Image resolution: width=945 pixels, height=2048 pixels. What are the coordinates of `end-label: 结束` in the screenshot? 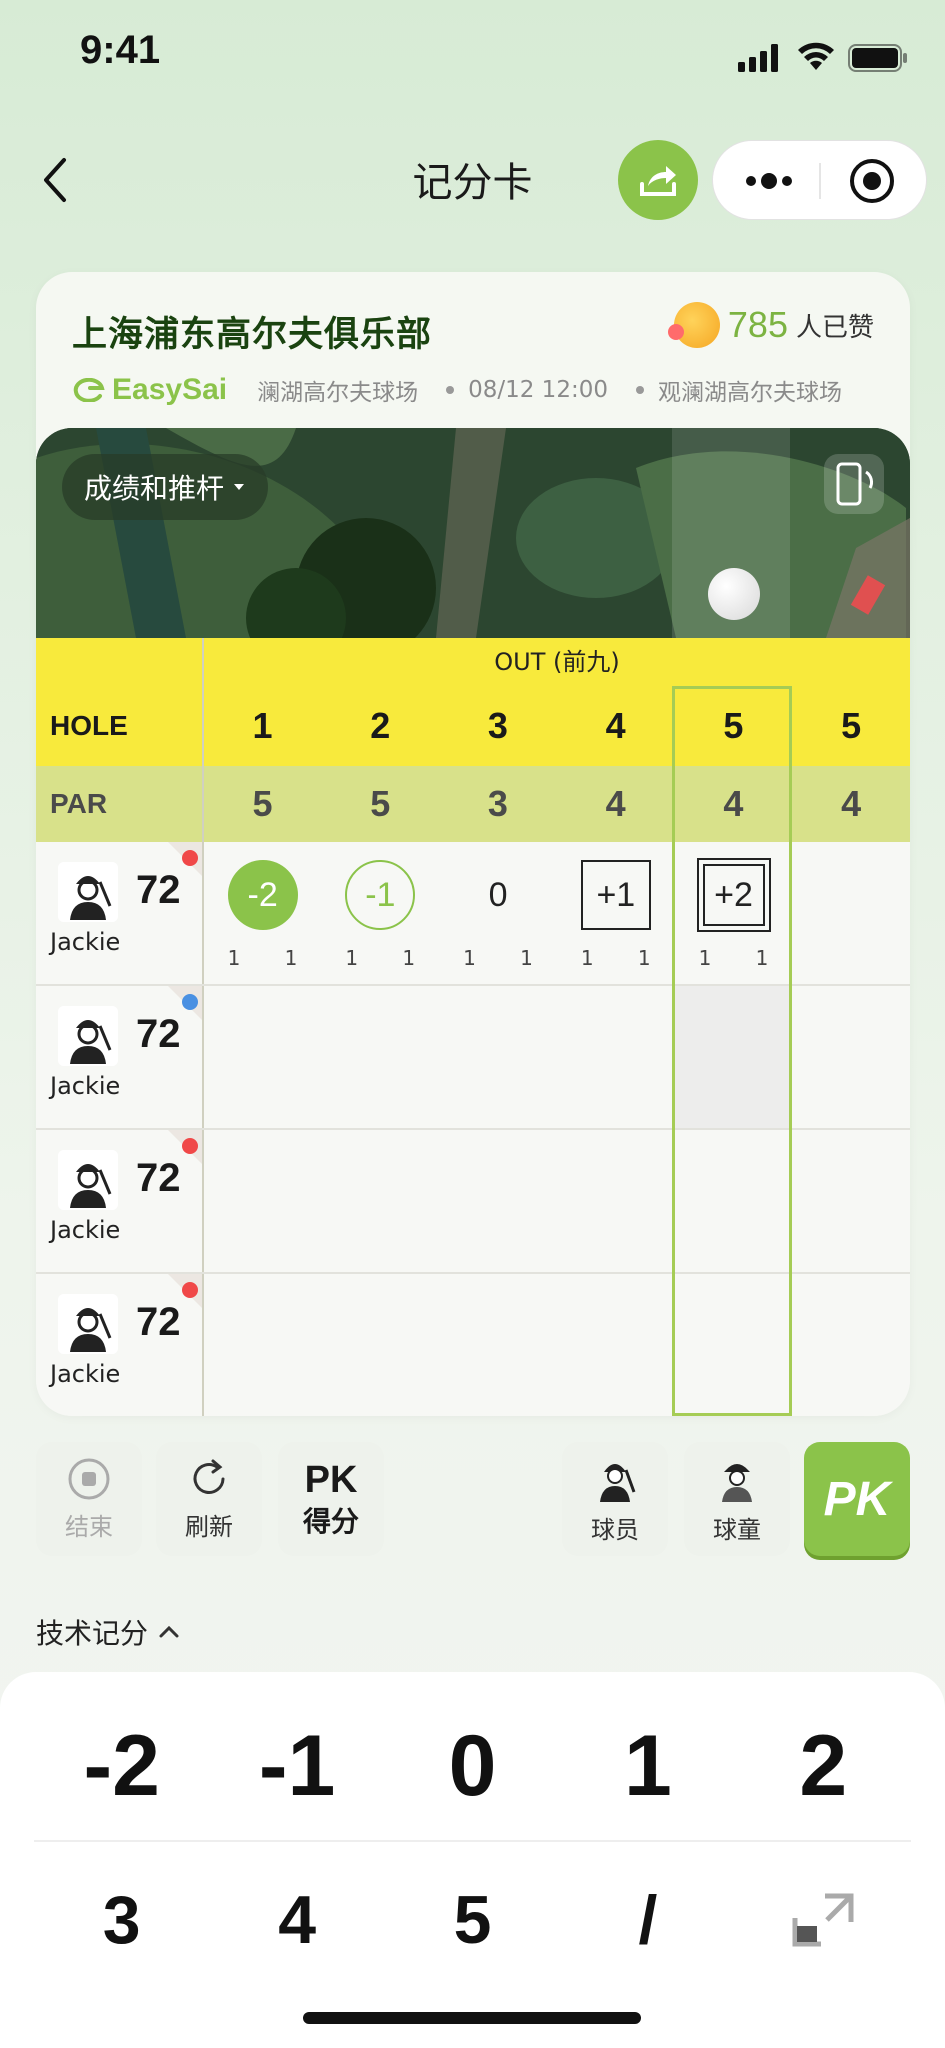 It's located at (89, 1526).